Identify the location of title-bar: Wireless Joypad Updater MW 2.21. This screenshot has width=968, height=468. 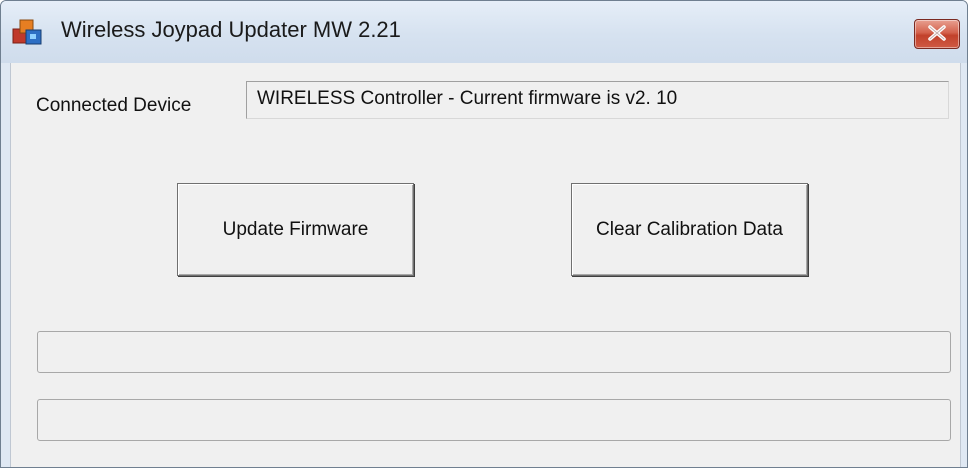
(484, 32).